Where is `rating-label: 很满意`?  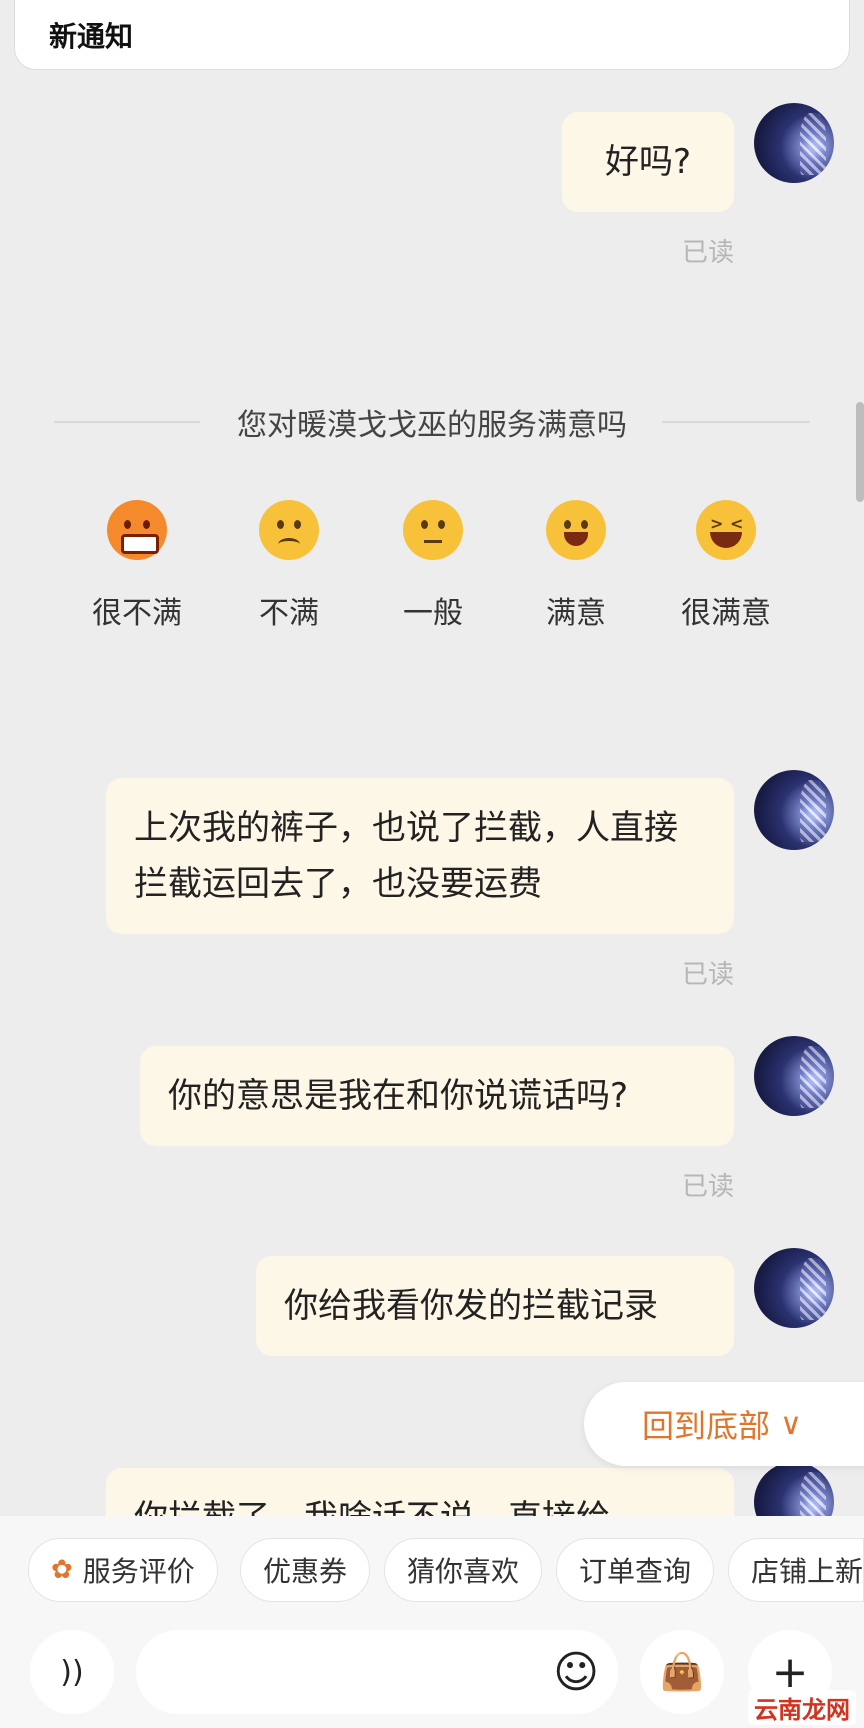 rating-label: 很满意 is located at coordinates (726, 613).